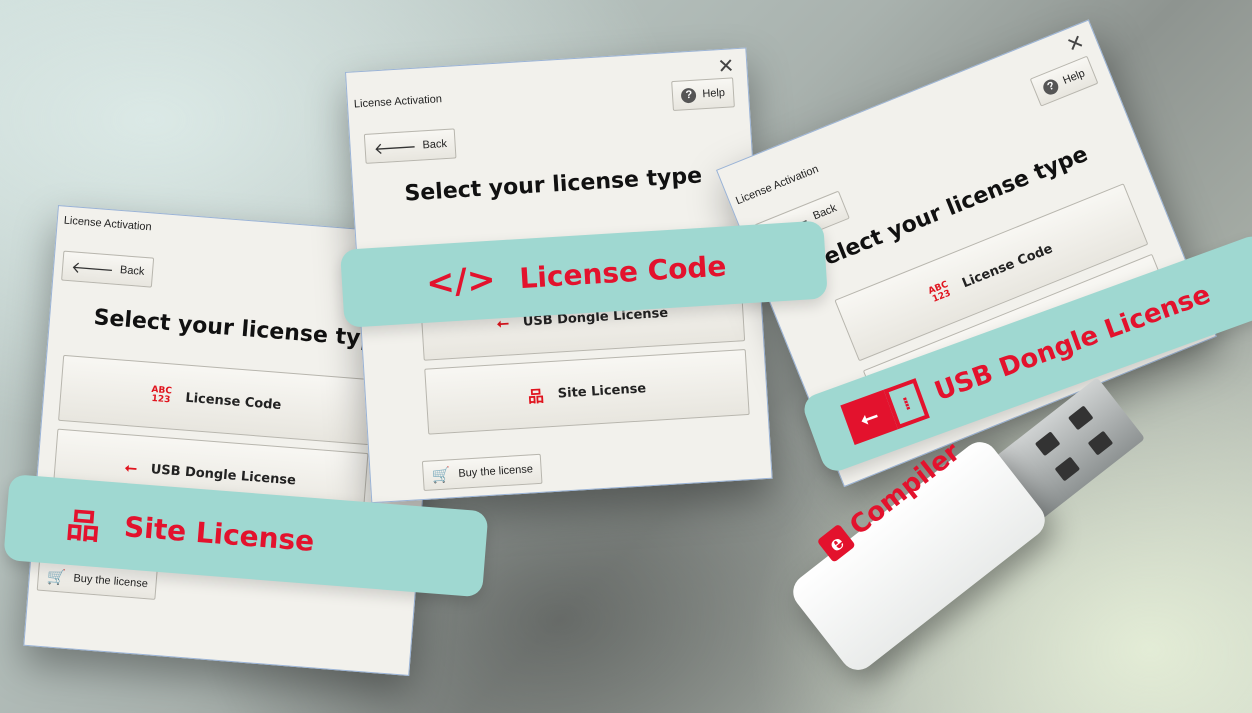 This screenshot has height=713, width=1252. What do you see at coordinates (623, 271) in the screenshot?
I see `banner-label: License Code` at bounding box center [623, 271].